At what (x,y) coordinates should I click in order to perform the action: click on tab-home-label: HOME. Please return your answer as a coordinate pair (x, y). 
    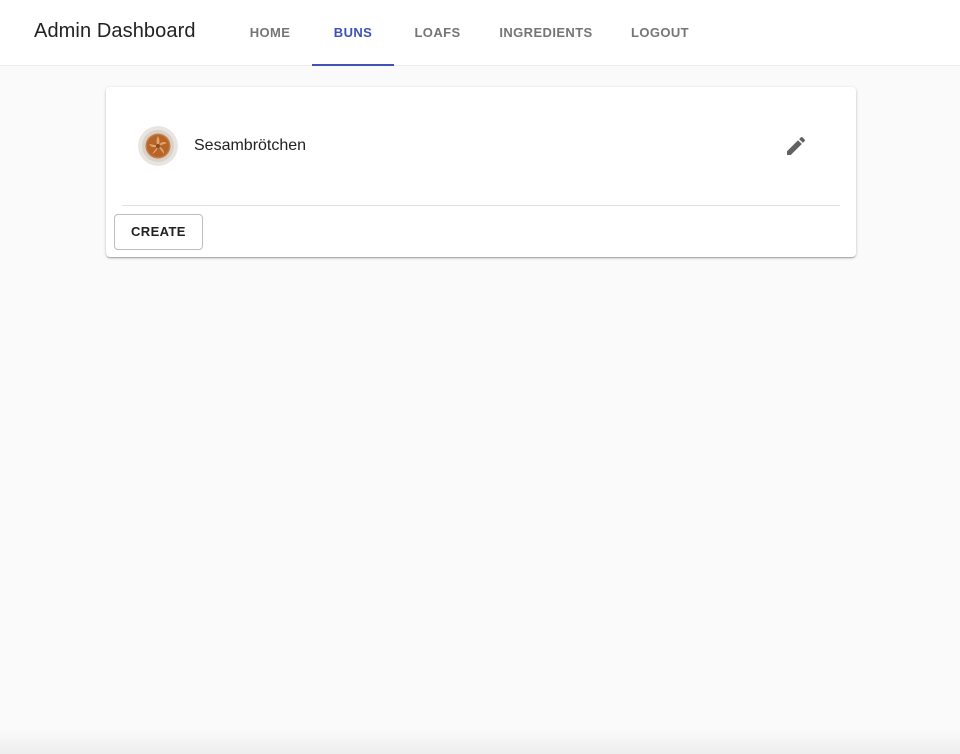
    Looking at the image, I should click on (270, 32).